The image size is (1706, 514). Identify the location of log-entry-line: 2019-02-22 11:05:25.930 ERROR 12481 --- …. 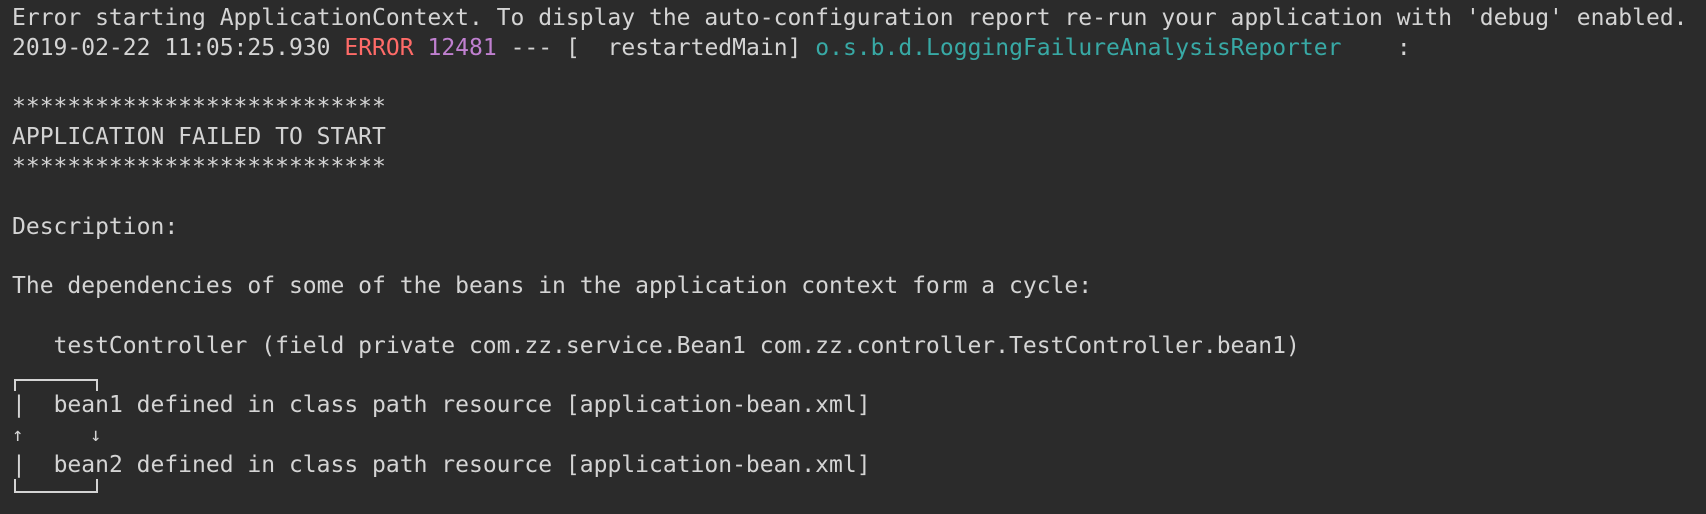
(853, 49).